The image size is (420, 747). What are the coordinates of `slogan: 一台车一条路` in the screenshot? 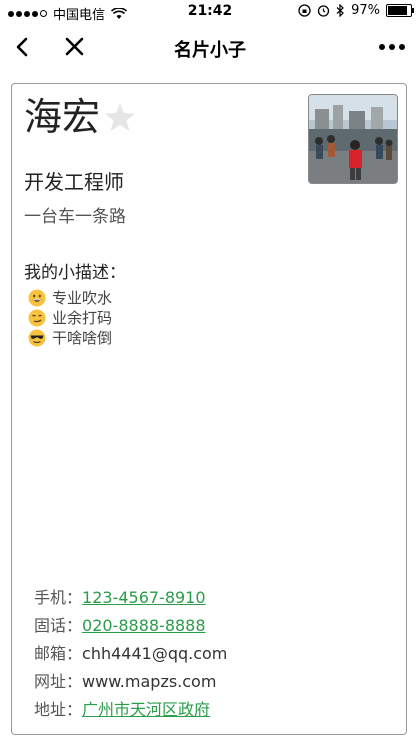 It's located at (75, 217).